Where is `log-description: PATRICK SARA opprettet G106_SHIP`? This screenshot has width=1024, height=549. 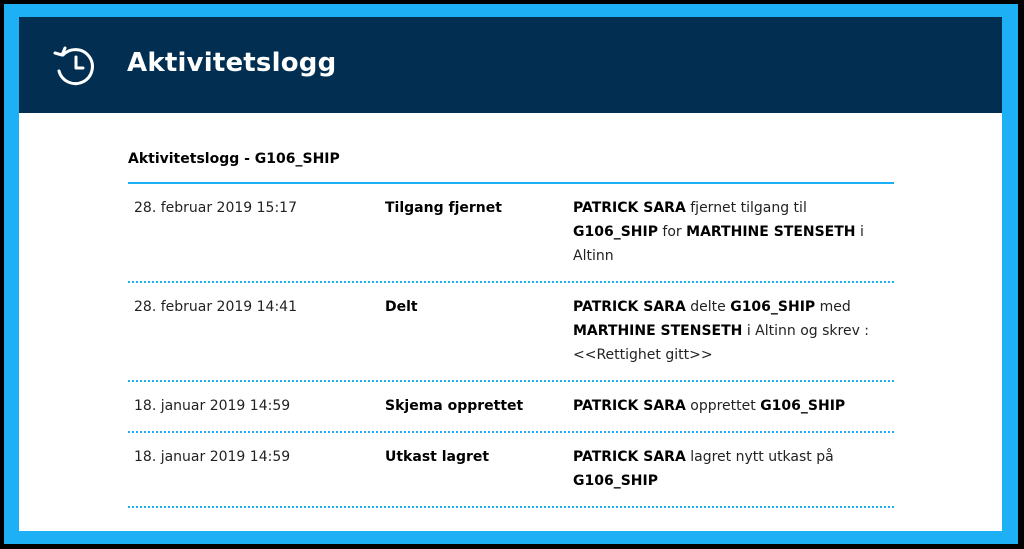 log-description: PATRICK SARA opprettet G106_SHIP is located at coordinates (733, 406).